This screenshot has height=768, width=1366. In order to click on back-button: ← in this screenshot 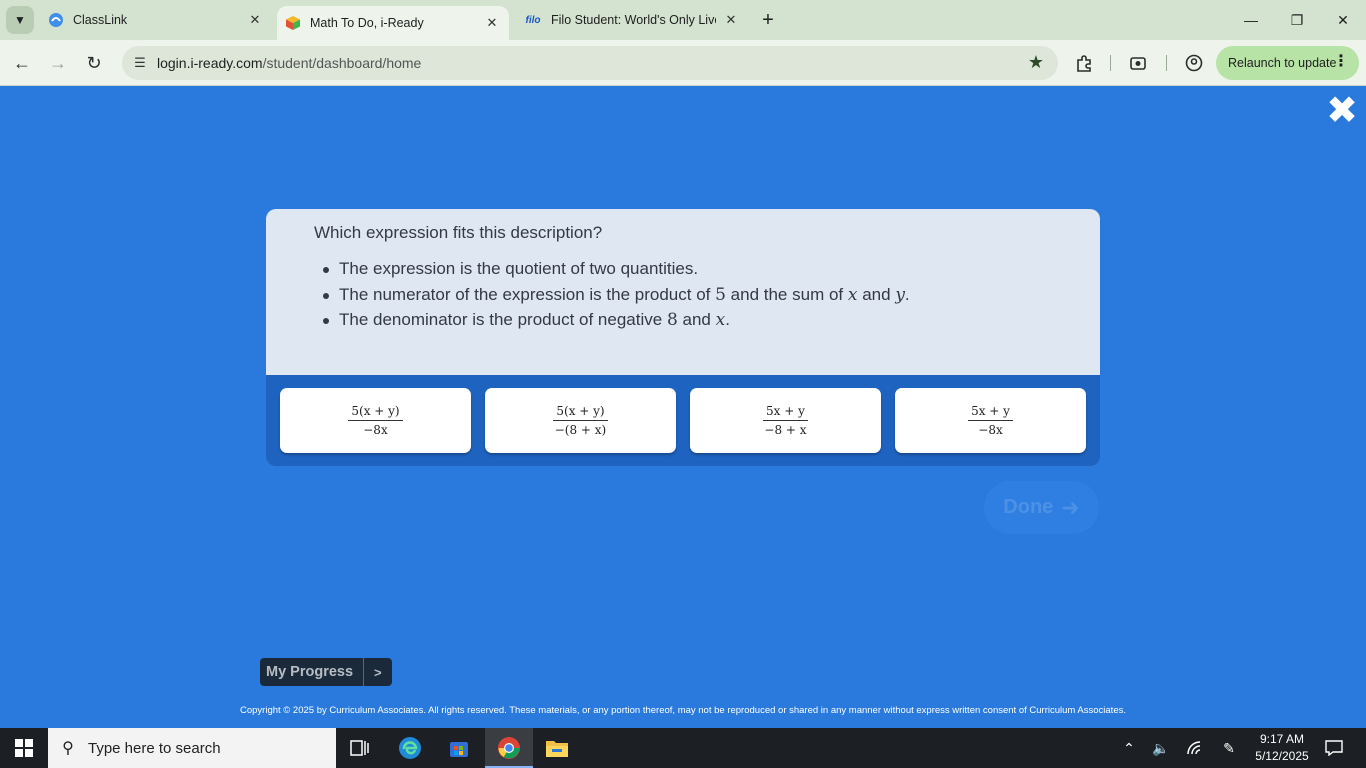, I will do `click(22, 63)`.